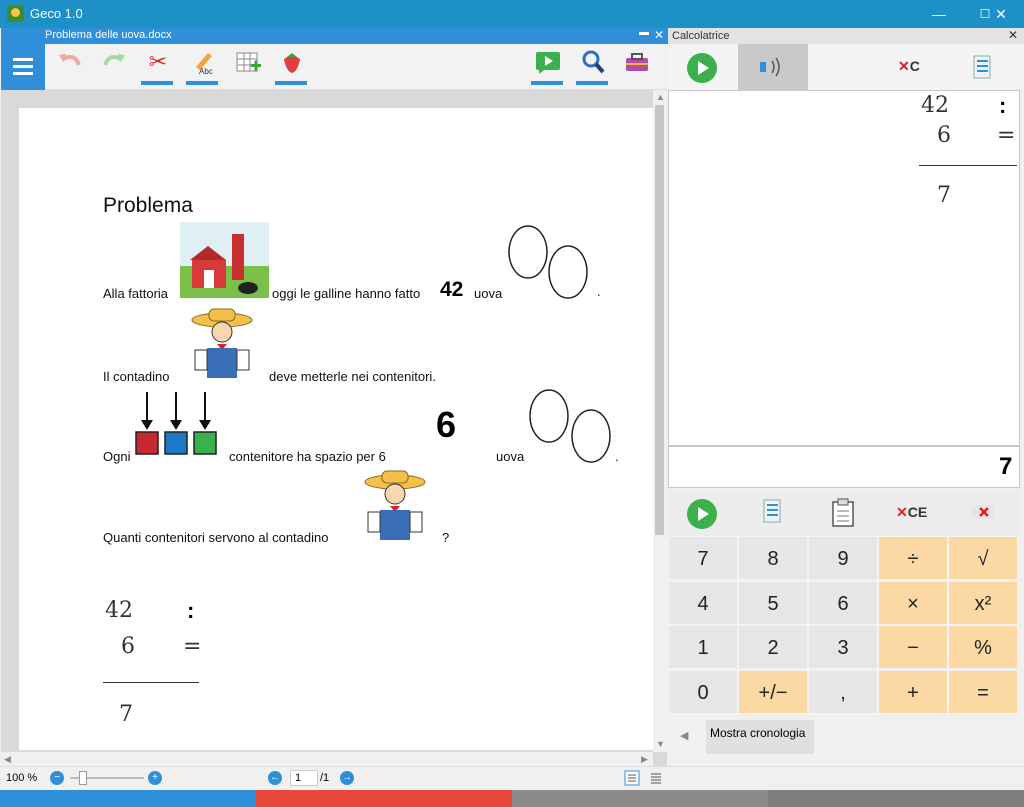 This screenshot has width=1024, height=807. Describe the element at coordinates (944, 135) in the screenshot. I see `calc-display-operand2: 6` at that location.